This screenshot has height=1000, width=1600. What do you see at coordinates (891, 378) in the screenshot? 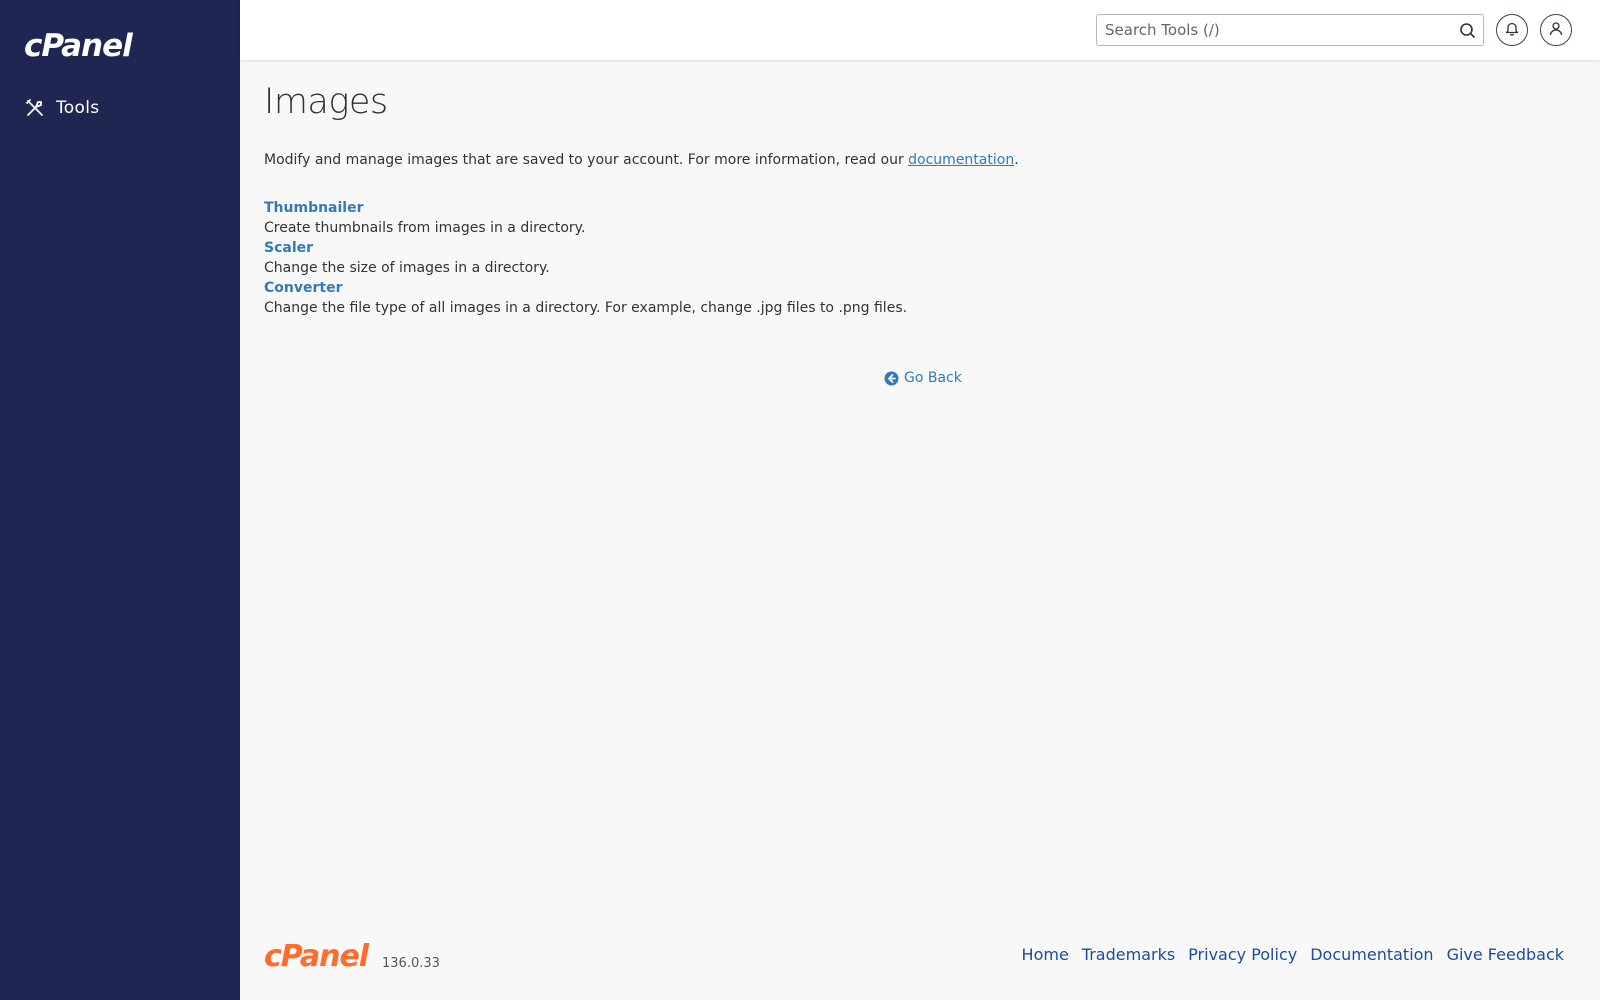
I see `arrow-circle-left-icon` at bounding box center [891, 378].